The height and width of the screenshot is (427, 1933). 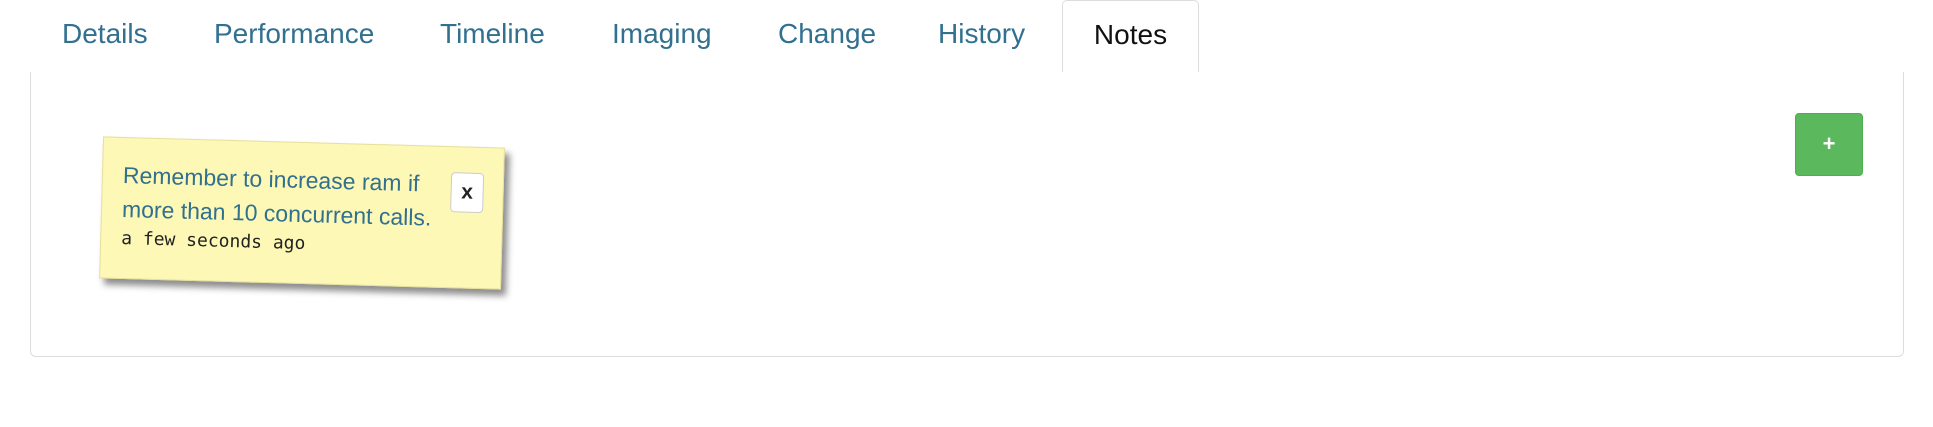 What do you see at coordinates (1829, 144) in the screenshot?
I see `add-note-button: +` at bounding box center [1829, 144].